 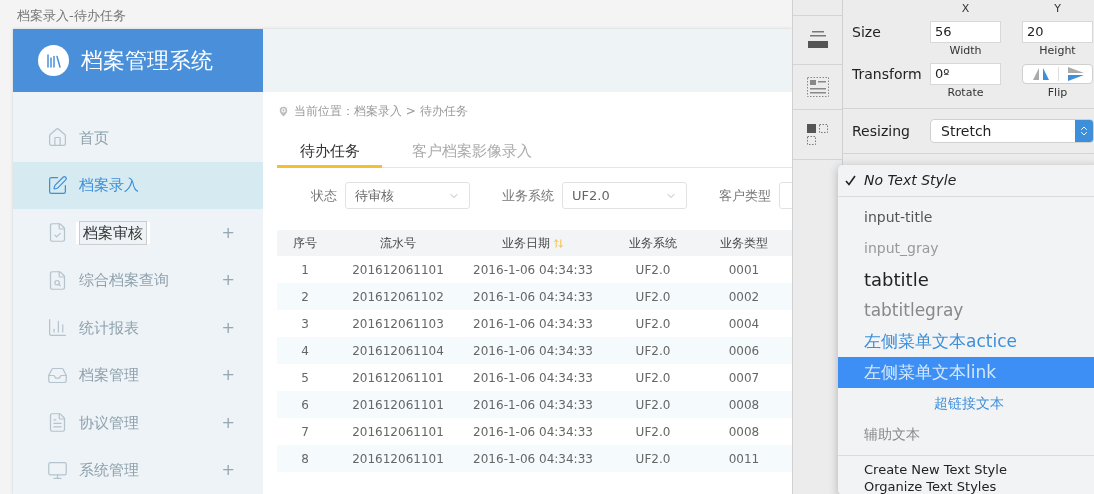 What do you see at coordinates (744, 351) in the screenshot?
I see `table-cell-text: 0006` at bounding box center [744, 351].